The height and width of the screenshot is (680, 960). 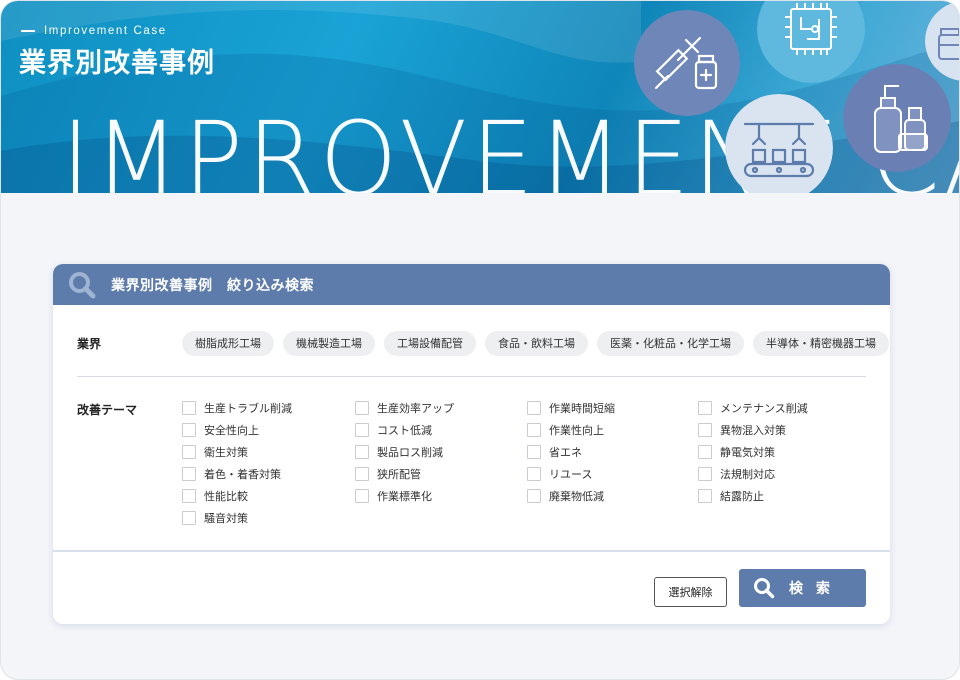 I want to click on industry-label: 業界, so click(x=89, y=344).